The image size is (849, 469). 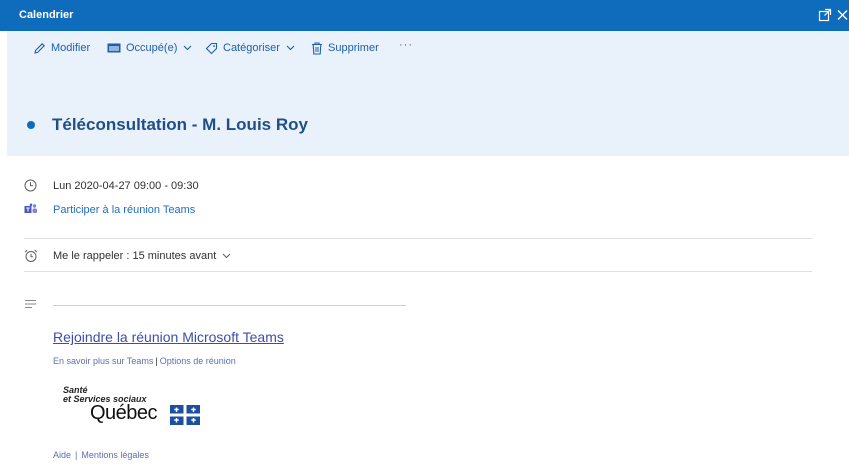 What do you see at coordinates (353, 48) in the screenshot?
I see `delete-label: Supprimer` at bounding box center [353, 48].